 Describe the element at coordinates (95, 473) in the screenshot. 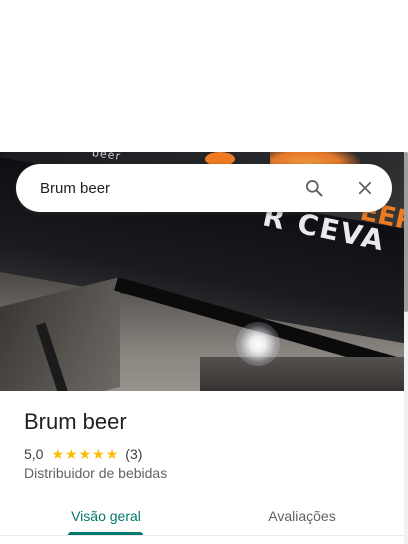

I see `place-category: Distribuidor de bebidas` at that location.